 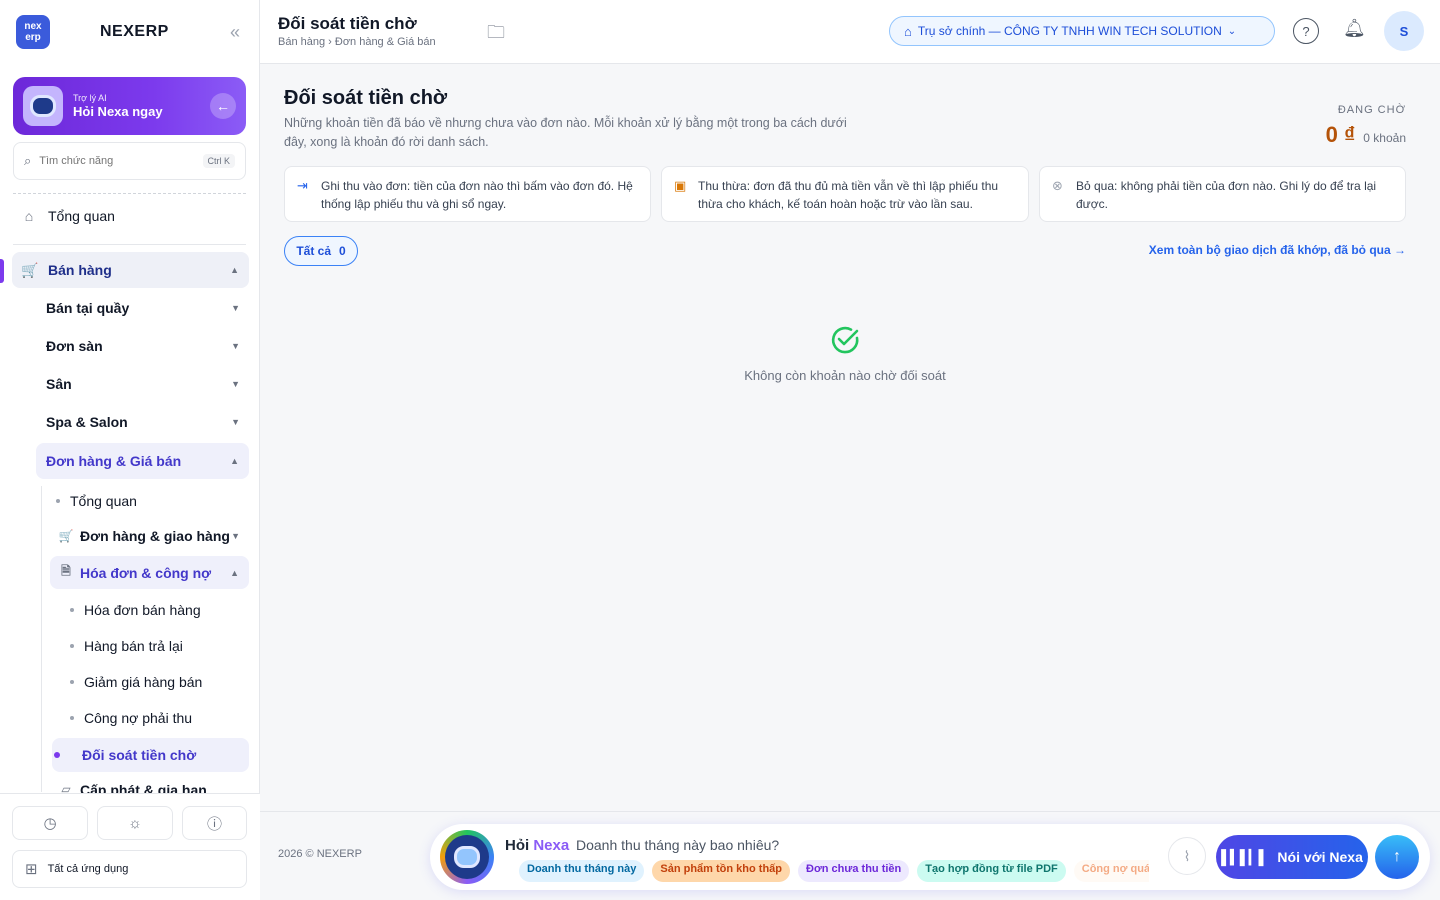 I want to click on sun-icon: ☼, so click(x=135, y=823).